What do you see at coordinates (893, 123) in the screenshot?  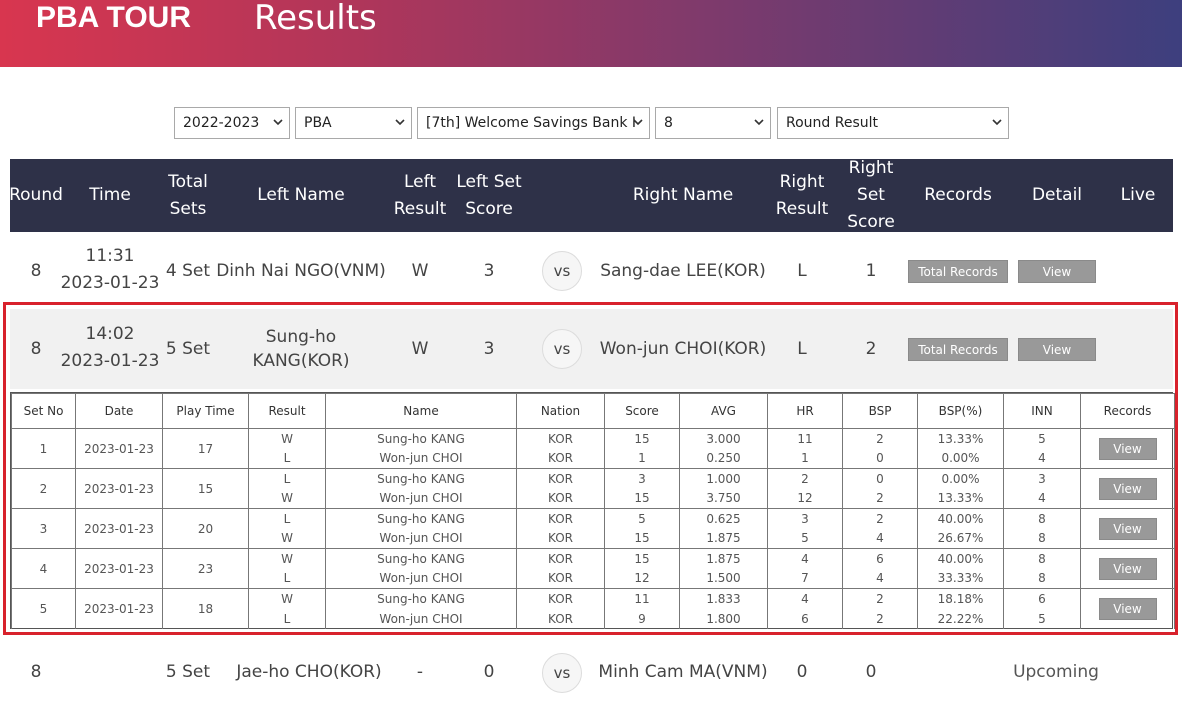 I see `view-select: Round Result` at bounding box center [893, 123].